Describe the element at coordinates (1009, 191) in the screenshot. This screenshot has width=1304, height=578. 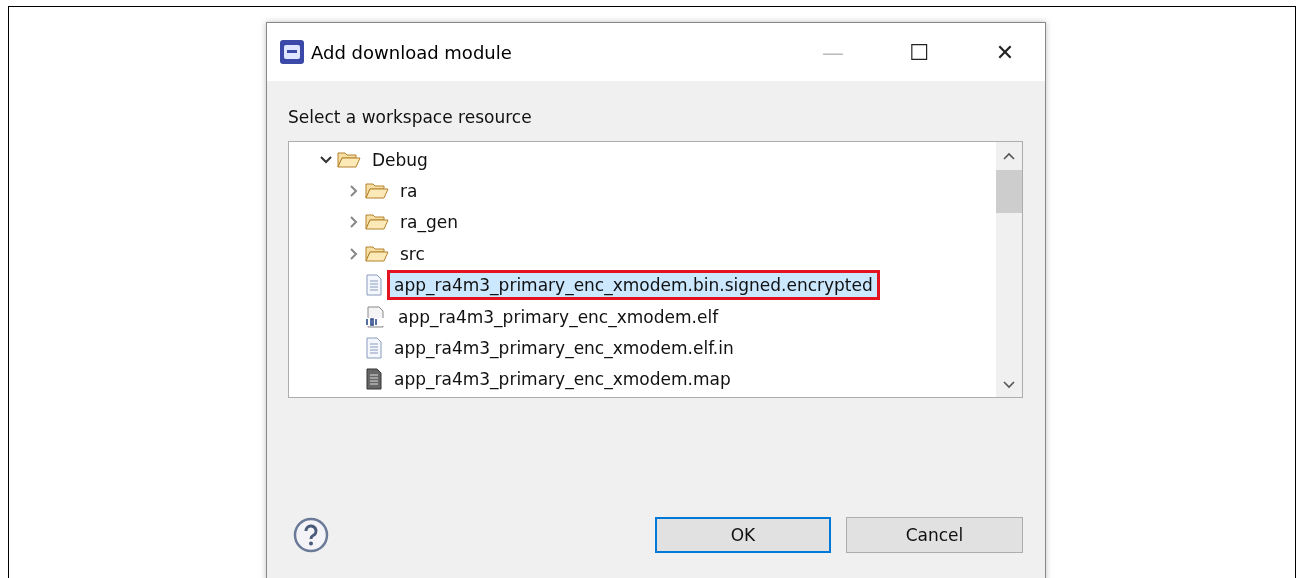
I see `scroll-thumb` at that location.